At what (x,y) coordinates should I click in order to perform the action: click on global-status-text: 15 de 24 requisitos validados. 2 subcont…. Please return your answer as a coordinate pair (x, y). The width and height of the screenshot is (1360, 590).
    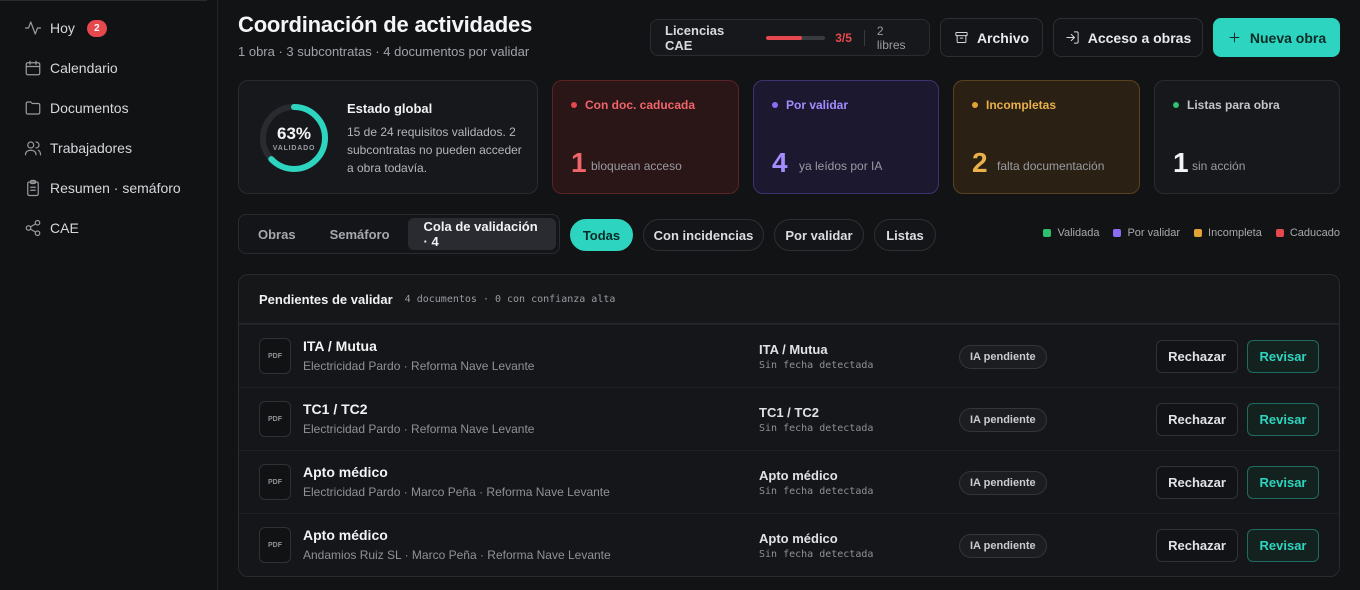
    Looking at the image, I should click on (434, 150).